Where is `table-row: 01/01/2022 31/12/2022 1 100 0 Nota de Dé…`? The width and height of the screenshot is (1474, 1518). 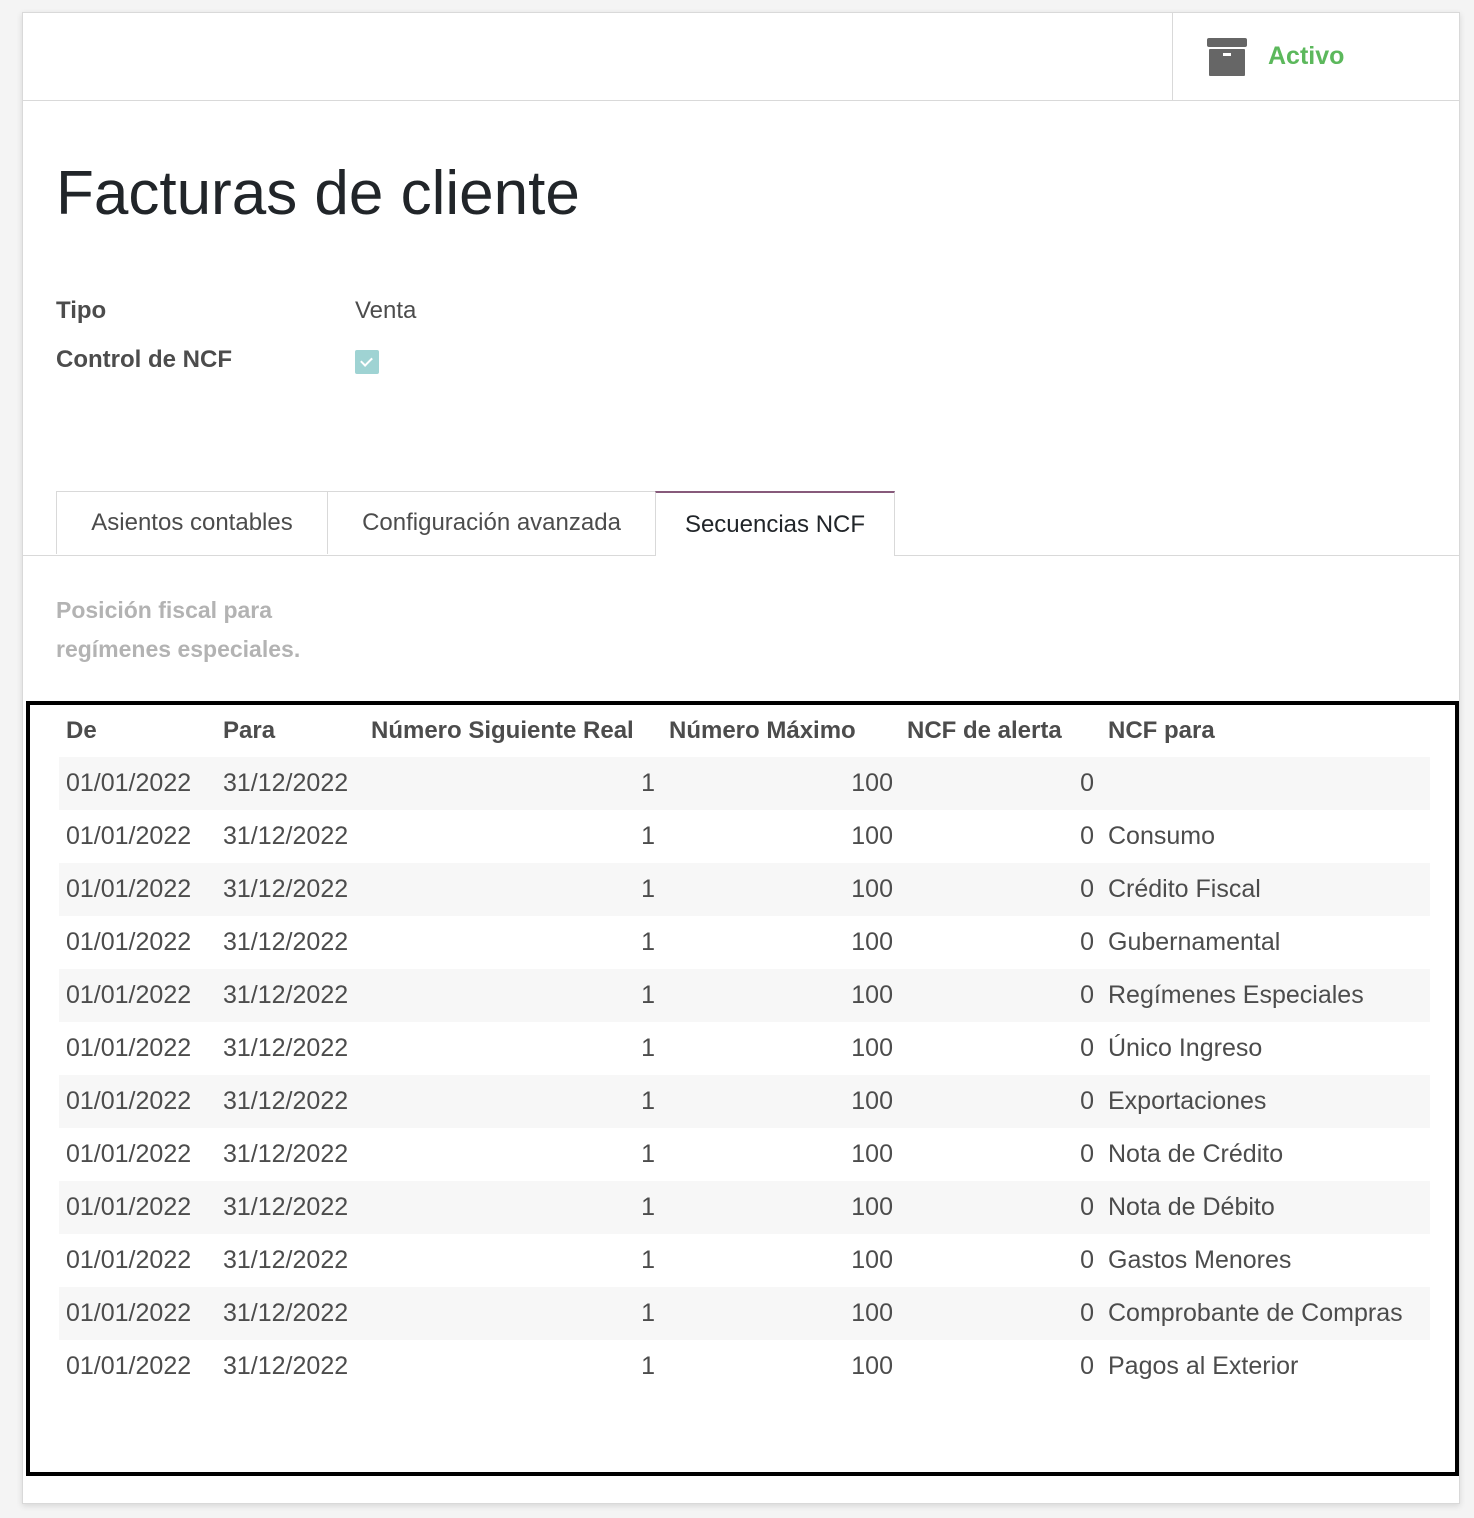
table-row: 01/01/2022 31/12/2022 1 100 0 Nota de Dé… is located at coordinates (744, 1207).